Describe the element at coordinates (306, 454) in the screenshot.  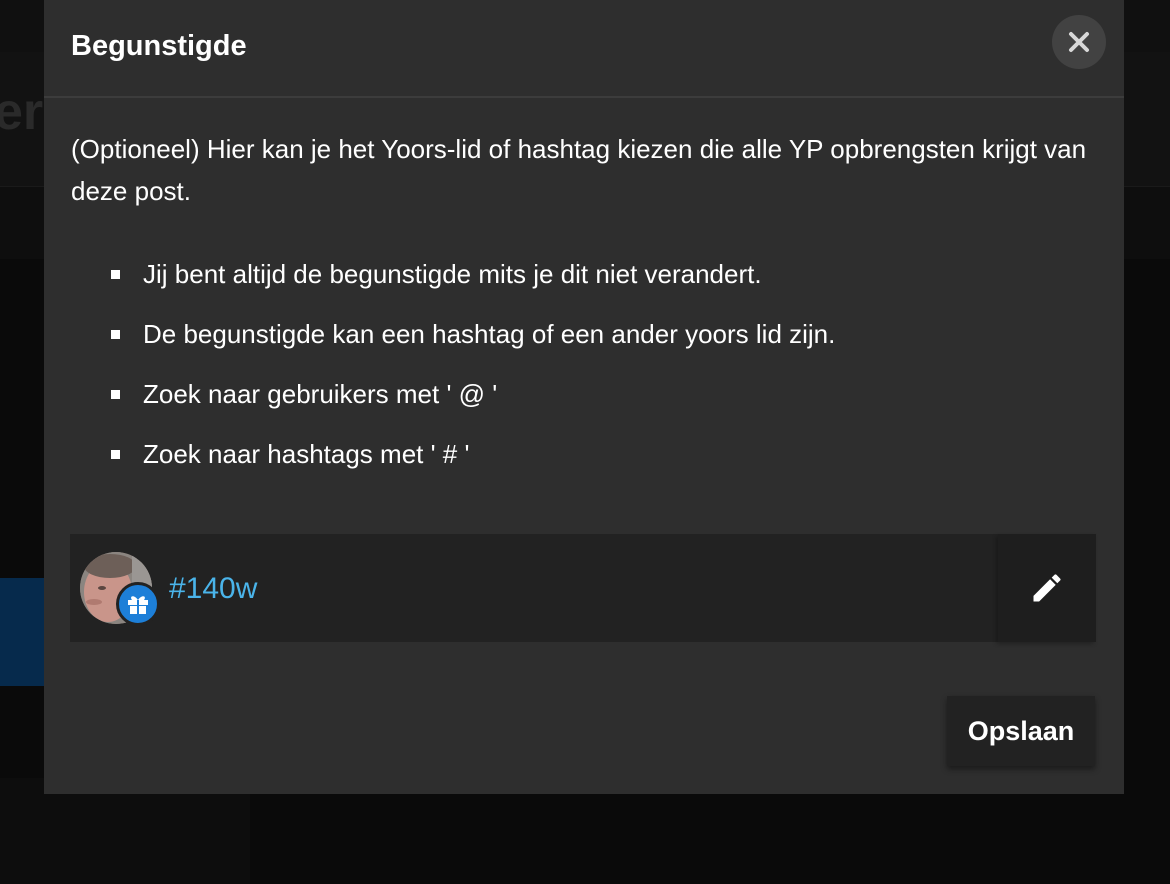
I see `rule-text: Zoek naar hashtags met ' # '` at that location.